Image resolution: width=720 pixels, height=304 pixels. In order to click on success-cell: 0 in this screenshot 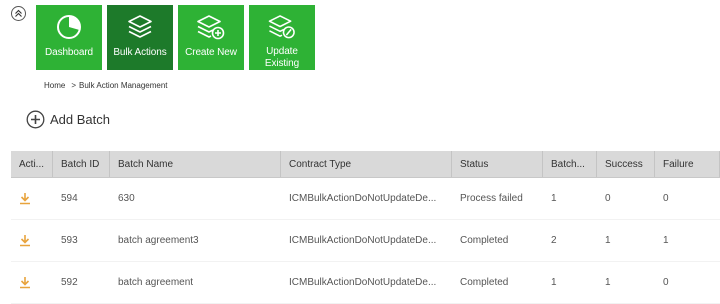, I will do `click(608, 198)`.